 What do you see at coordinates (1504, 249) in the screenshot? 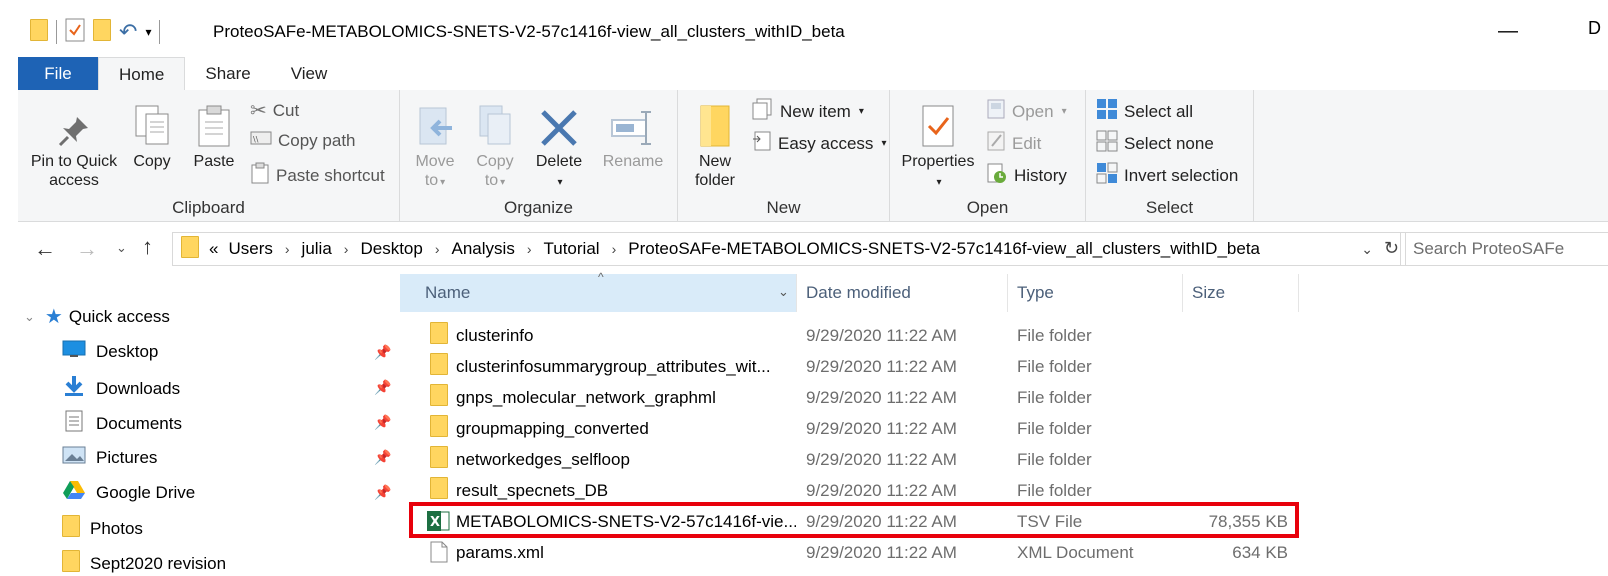
I see `search-input: Search ProteoSAFe` at bounding box center [1504, 249].